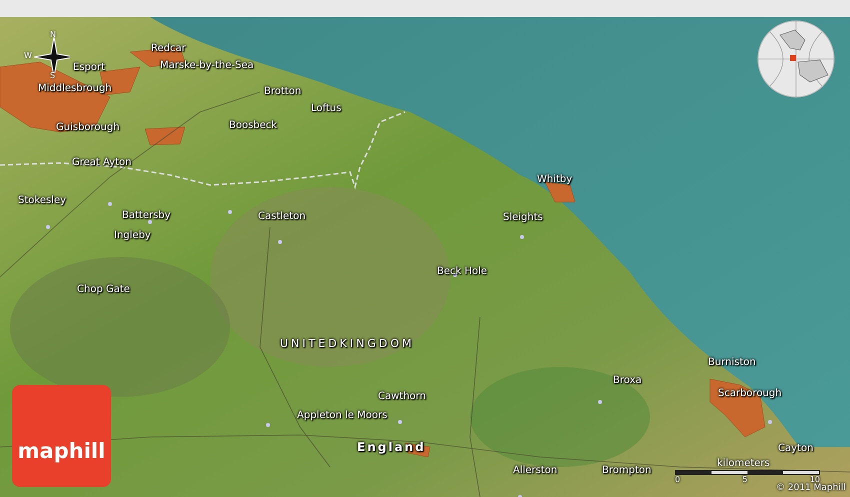 The width and height of the screenshot is (850, 497). What do you see at coordinates (207, 66) in the screenshot?
I see `place-label: Marske-by-the-Sea` at bounding box center [207, 66].